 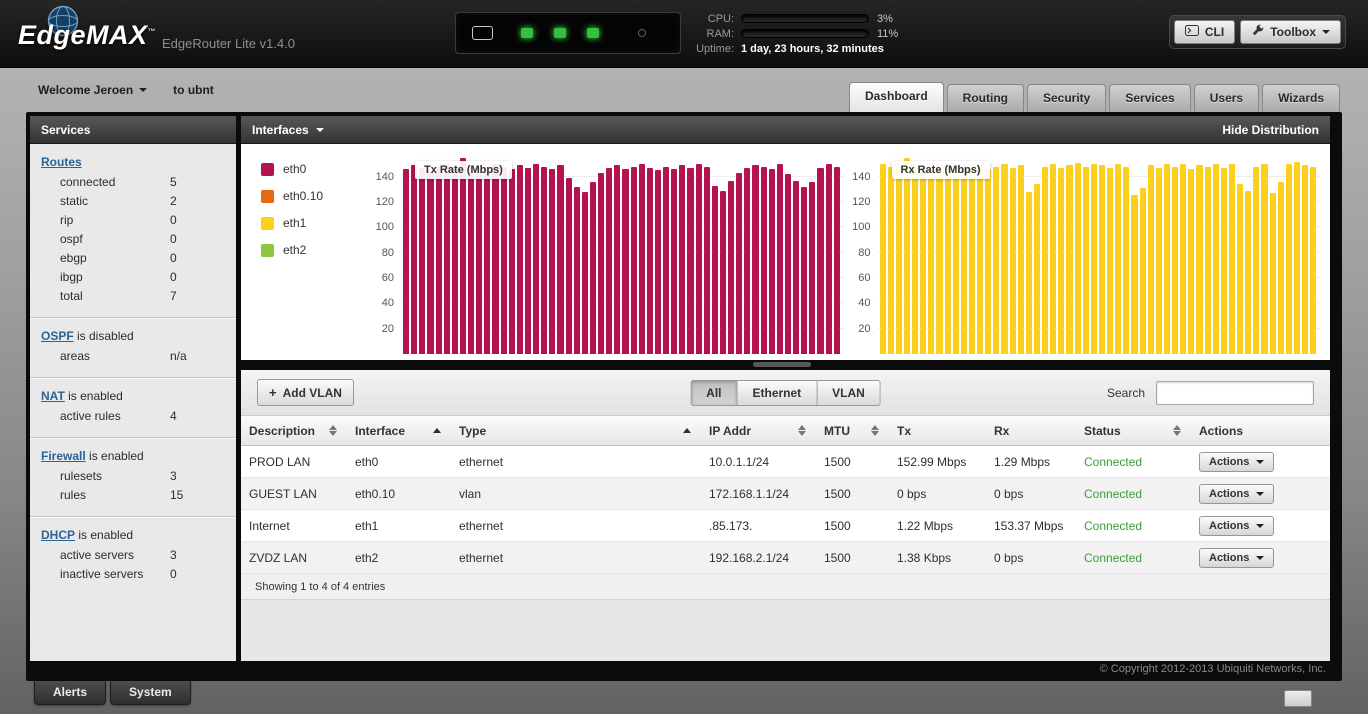 I want to click on sidebar-service-link: Routes, so click(x=61, y=162).